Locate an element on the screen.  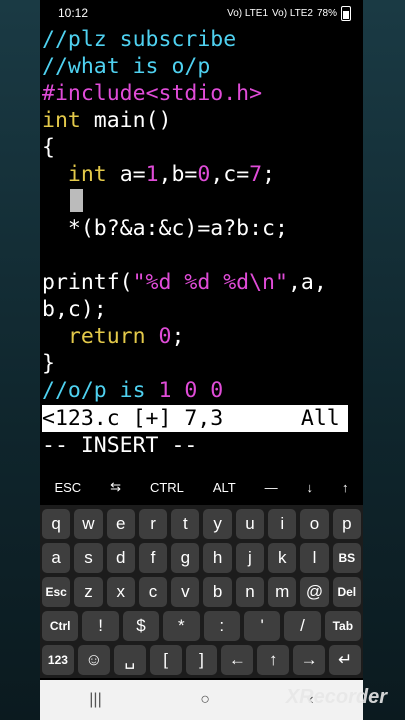
semicolon-2: ; is located at coordinates (178, 336).